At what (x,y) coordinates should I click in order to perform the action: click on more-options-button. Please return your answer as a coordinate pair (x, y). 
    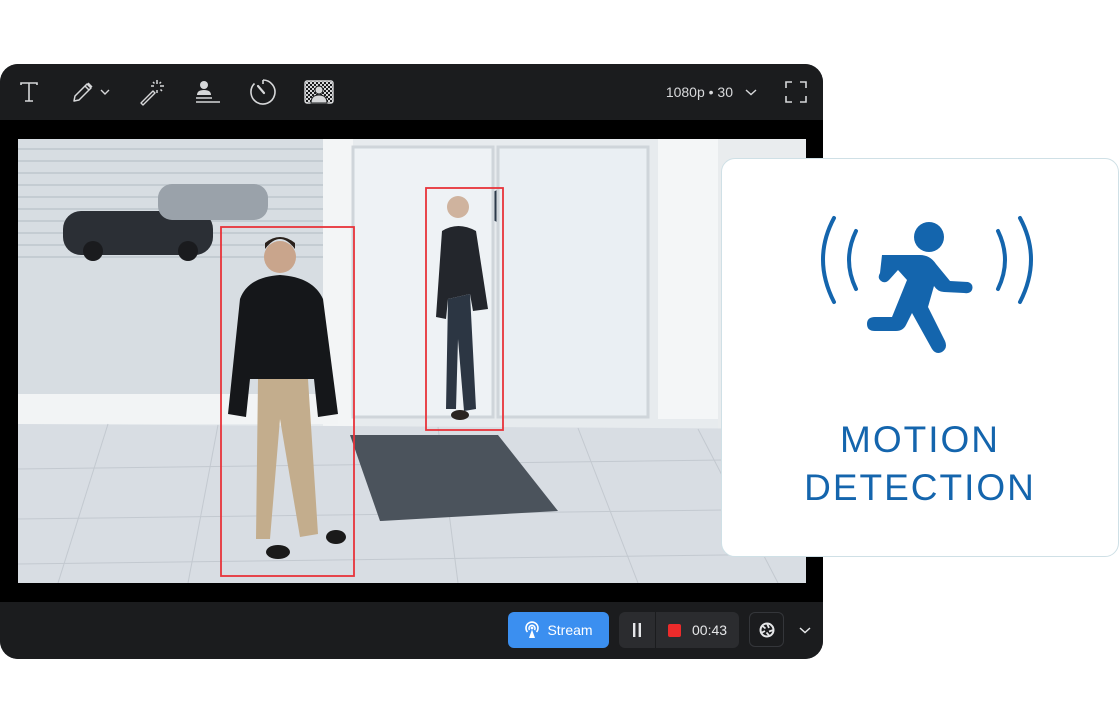
    Looking at the image, I should click on (805, 630).